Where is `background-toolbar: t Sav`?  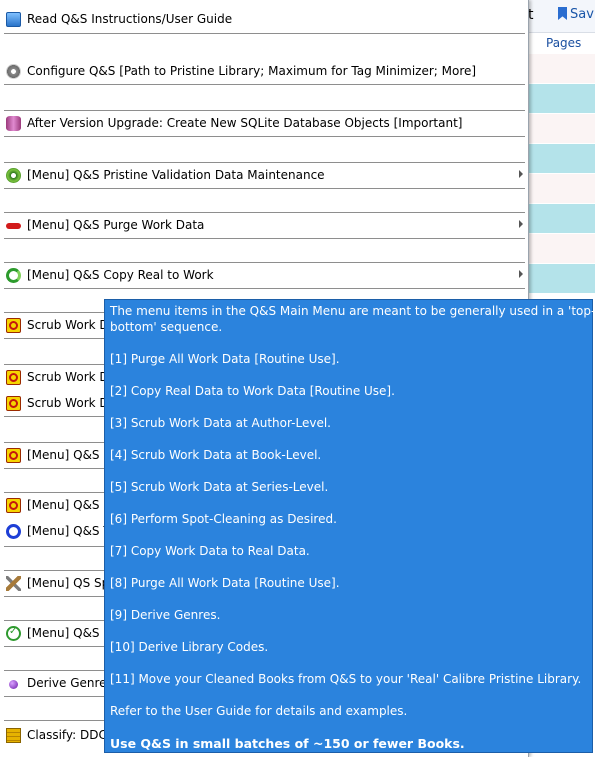
background-toolbar: t Sav is located at coordinates (561, 16).